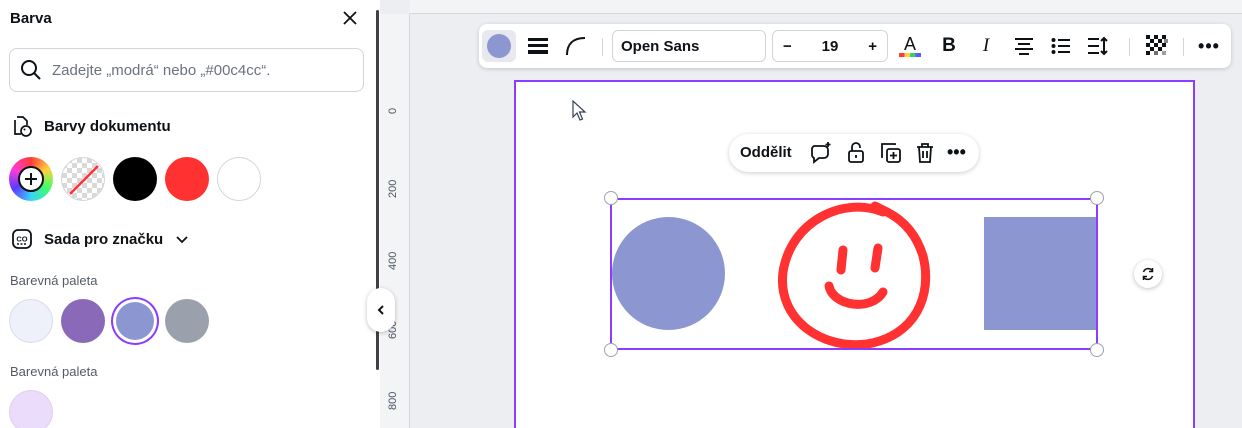 Image resolution: width=1242 pixels, height=428 pixels. I want to click on swatch-red, so click(187, 179).